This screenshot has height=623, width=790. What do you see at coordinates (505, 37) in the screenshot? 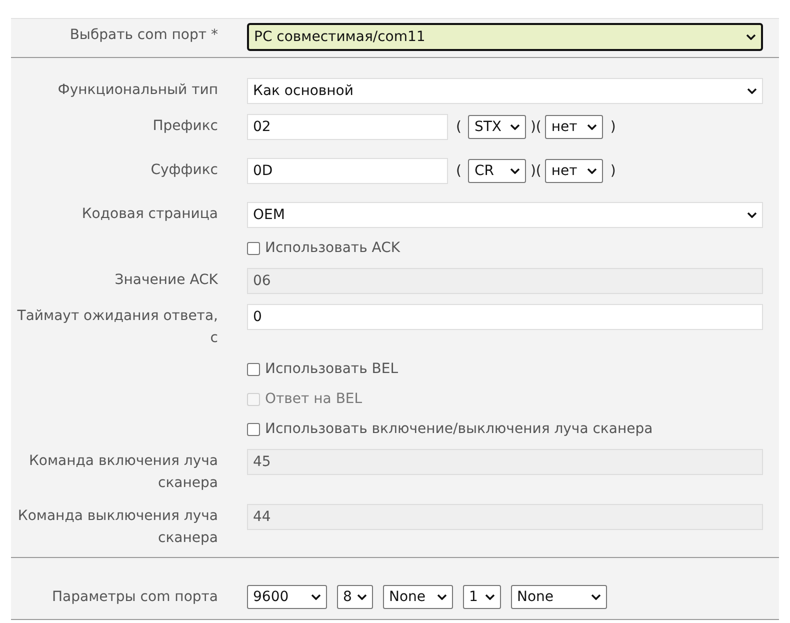
I see `dropdown: PC совместимая/com11` at bounding box center [505, 37].